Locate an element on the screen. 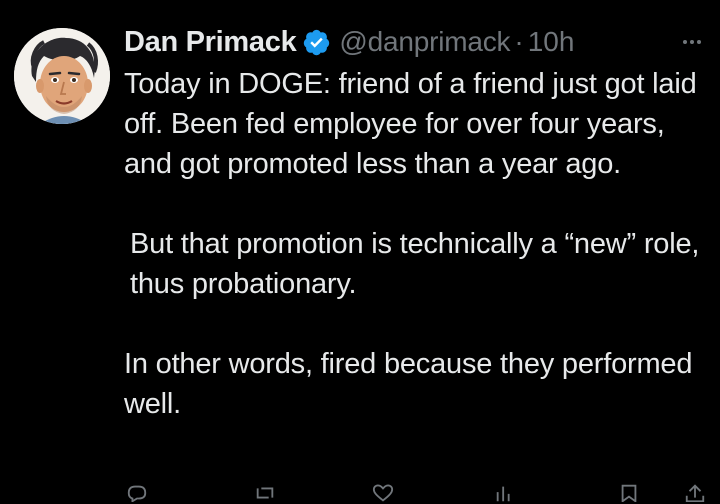  more-options-icon is located at coordinates (692, 42).